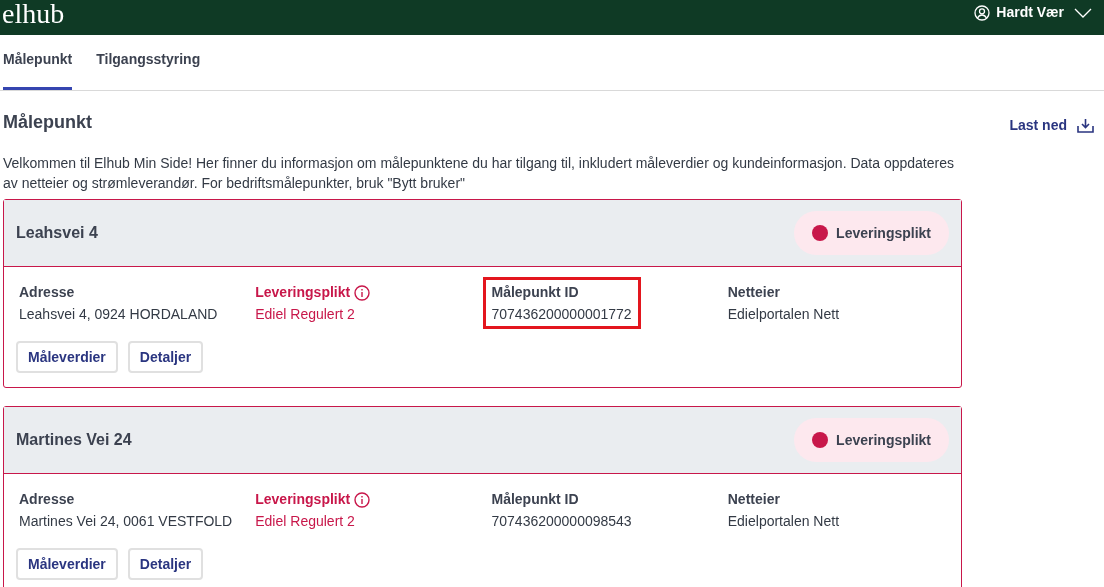  I want to click on card-title: Leahsvei 4, so click(57, 233).